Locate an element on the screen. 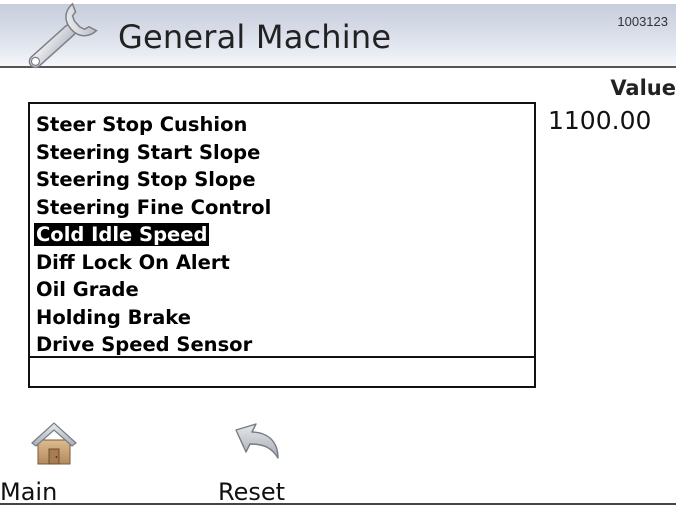 This screenshot has height=506, width=676. list-item-steering-start-slope: Steering Start Slope is located at coordinates (283, 153).